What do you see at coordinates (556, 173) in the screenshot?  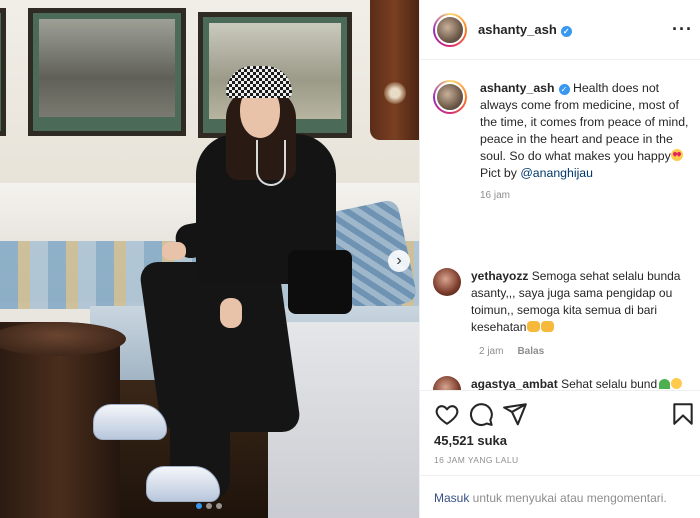 I see `caption-mention-link: @ananghijau` at bounding box center [556, 173].